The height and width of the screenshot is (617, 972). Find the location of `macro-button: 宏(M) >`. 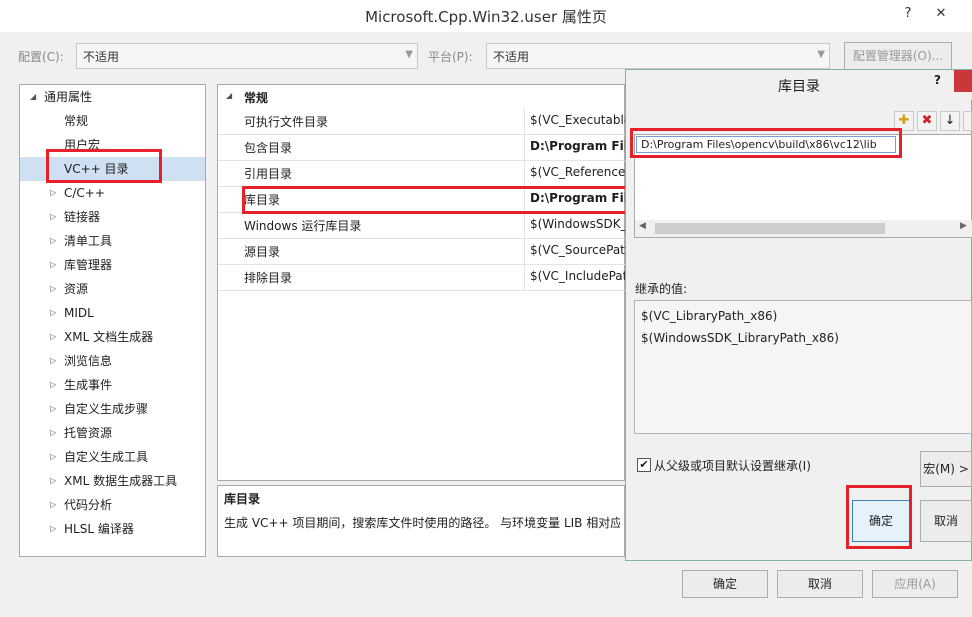

macro-button: 宏(M) > is located at coordinates (946, 469).